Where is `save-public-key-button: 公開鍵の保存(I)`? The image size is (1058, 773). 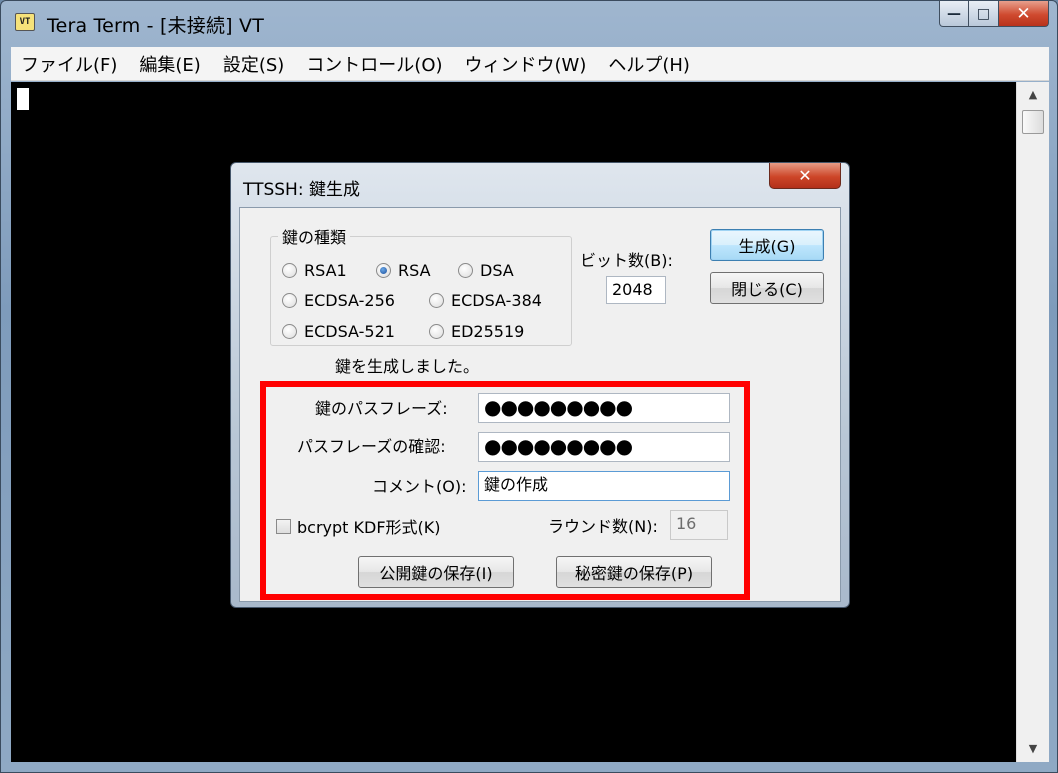 save-public-key-button: 公開鍵の保存(I) is located at coordinates (436, 572).